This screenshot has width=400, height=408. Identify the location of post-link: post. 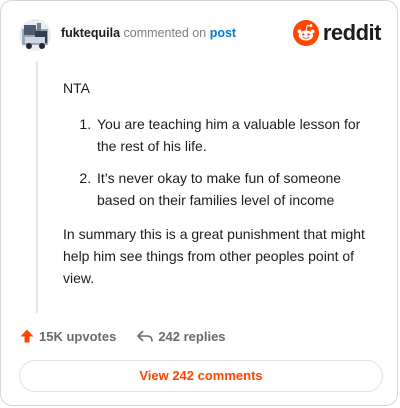
(223, 33).